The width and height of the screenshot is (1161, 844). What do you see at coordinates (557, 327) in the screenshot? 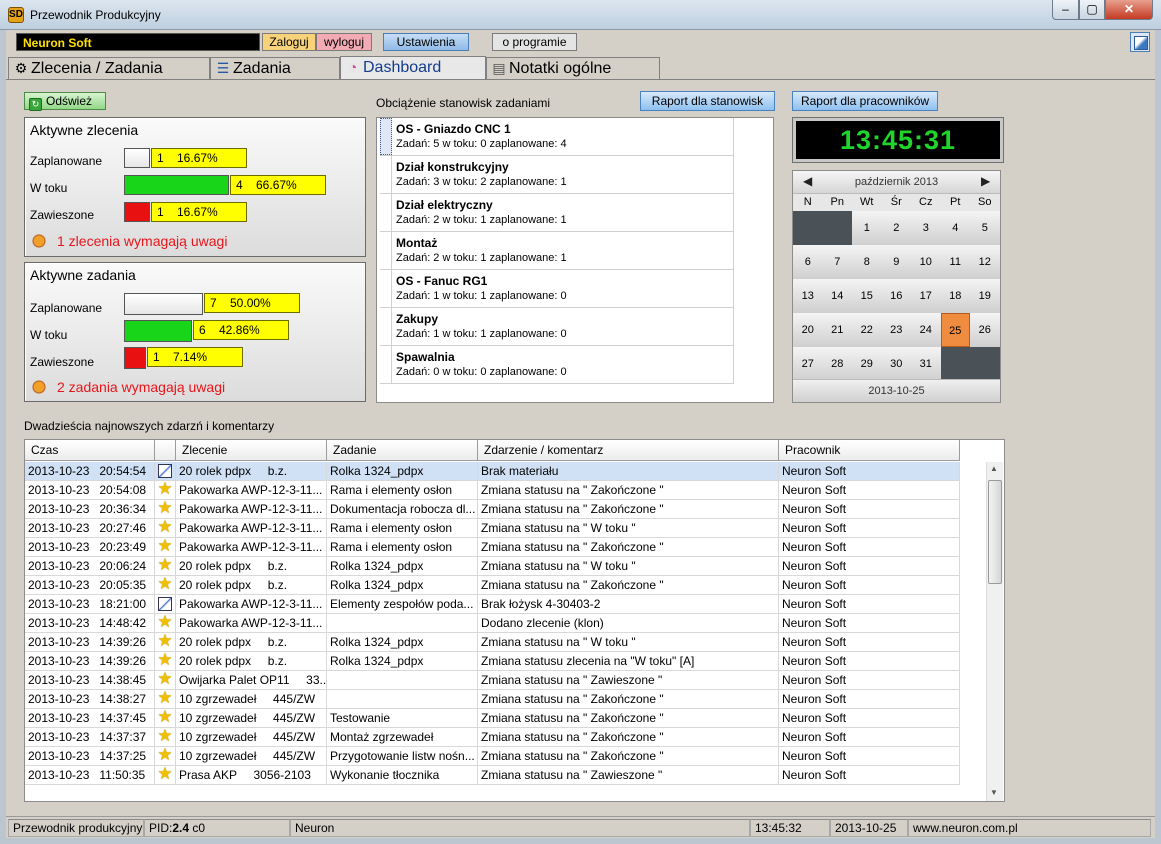
I see `workstation-item: Zakupy Zadań: 1 w toku: 1 zaplanowane: 0` at bounding box center [557, 327].